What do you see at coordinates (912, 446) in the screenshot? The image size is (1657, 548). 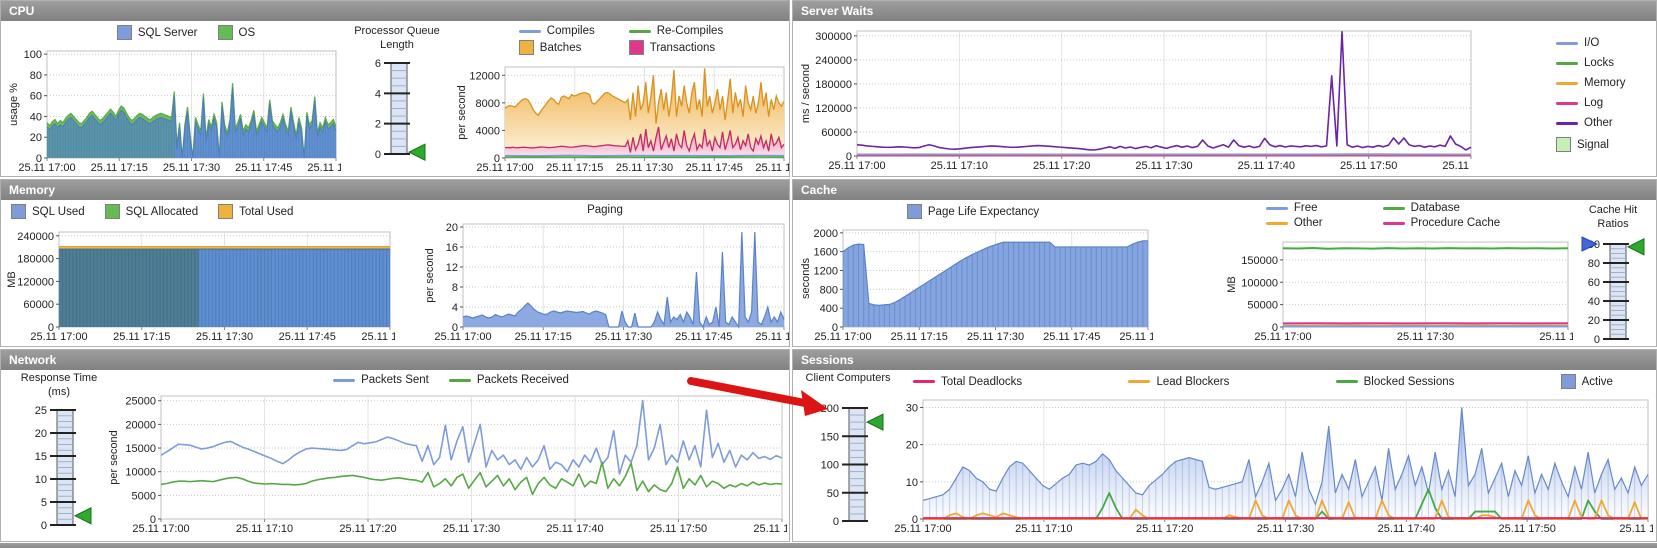 I see `svg-text: 20` at bounding box center [912, 446].